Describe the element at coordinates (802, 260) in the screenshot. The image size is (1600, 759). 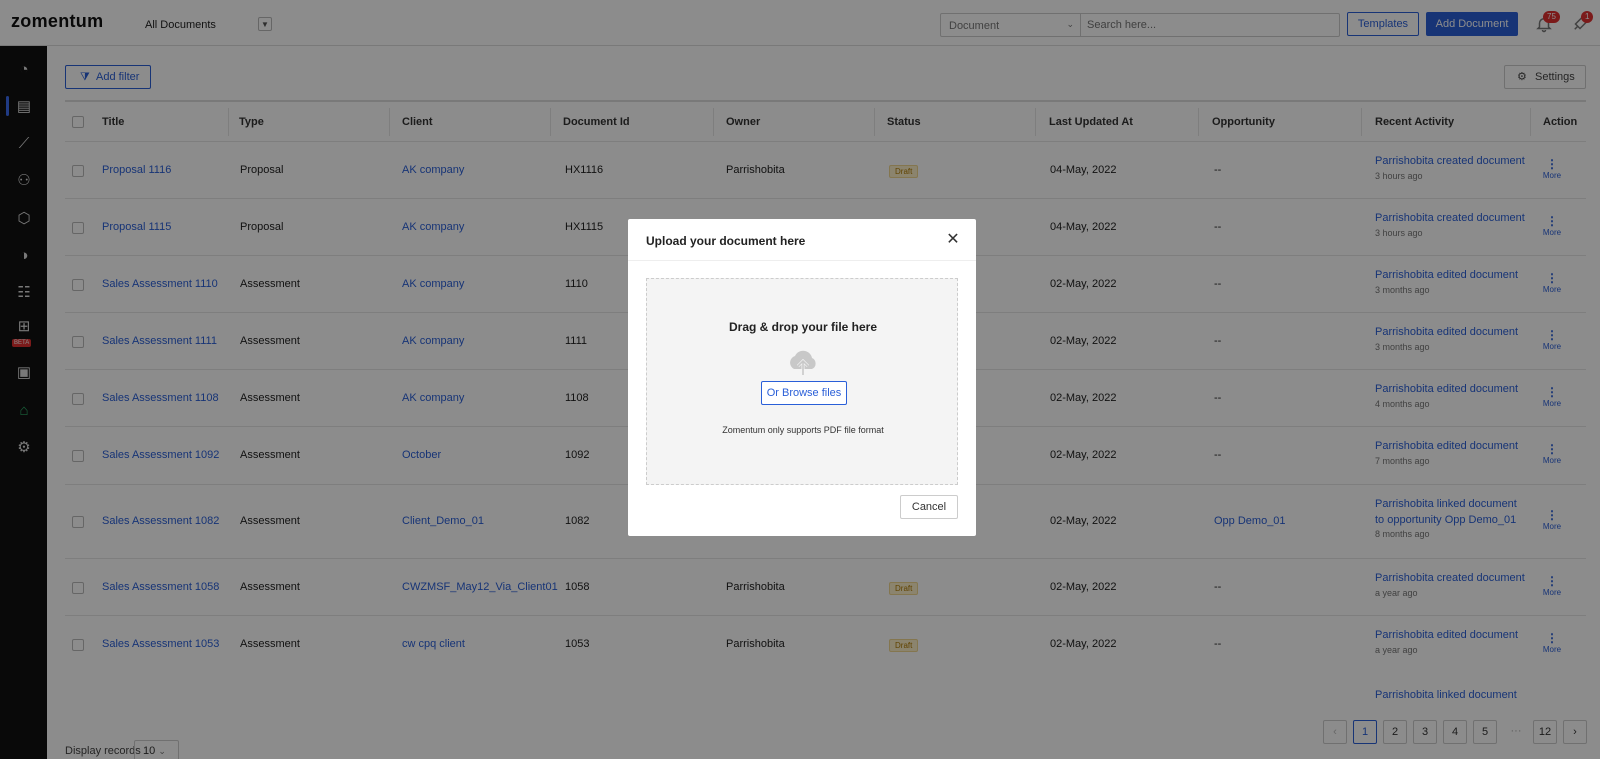
I see `modal-divider` at that location.